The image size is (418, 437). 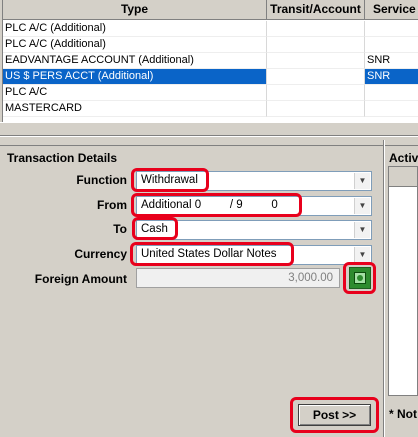 I want to click on table-row: MASTERCARD, so click(x=210, y=109).